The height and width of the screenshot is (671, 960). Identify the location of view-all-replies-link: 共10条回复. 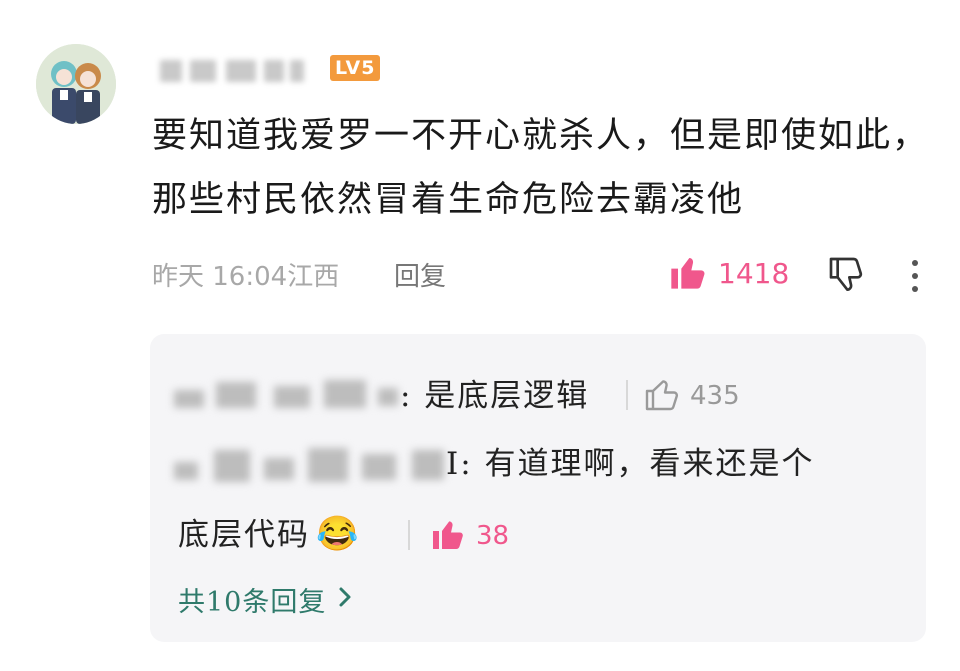
(266, 599).